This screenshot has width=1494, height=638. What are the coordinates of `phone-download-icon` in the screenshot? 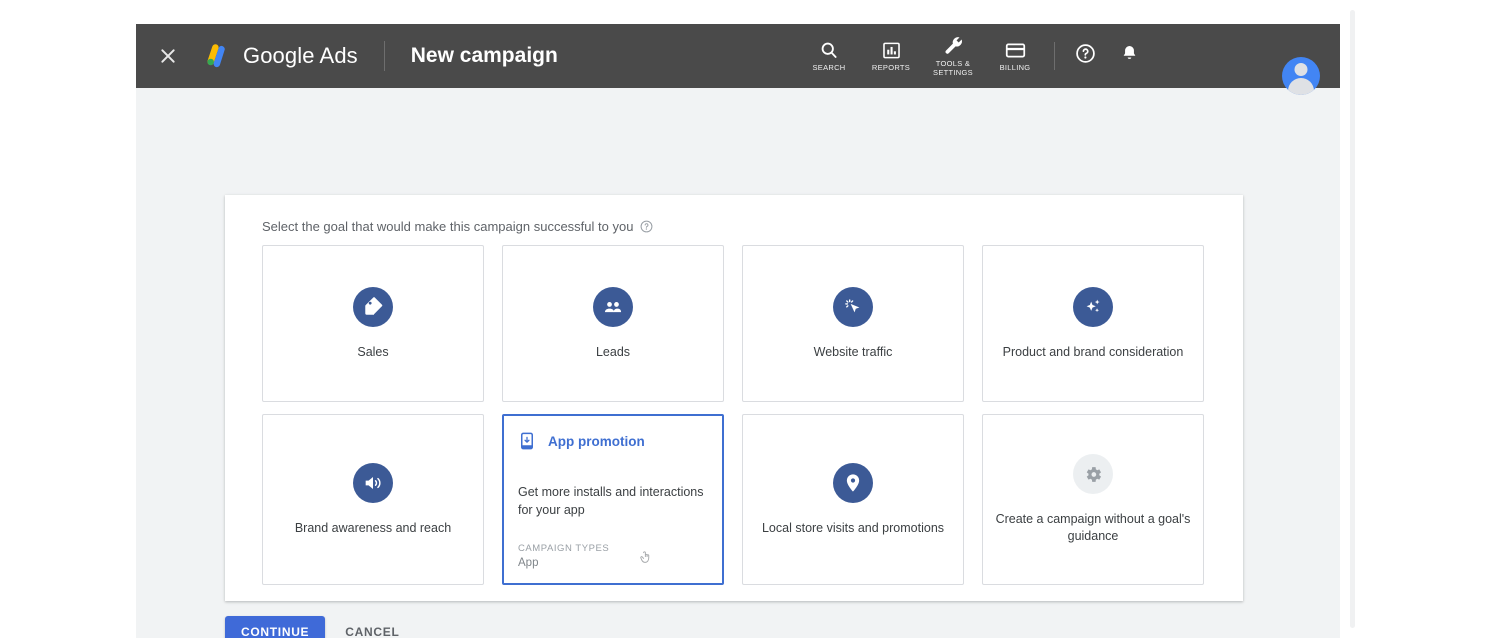 It's located at (527, 441).